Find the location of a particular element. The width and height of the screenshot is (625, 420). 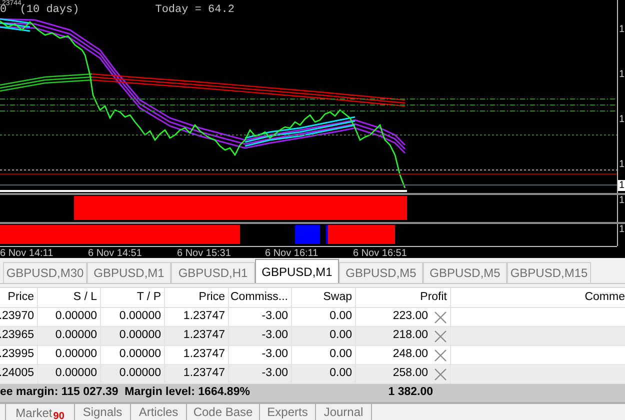

bottom-tab: Articles is located at coordinates (159, 412).